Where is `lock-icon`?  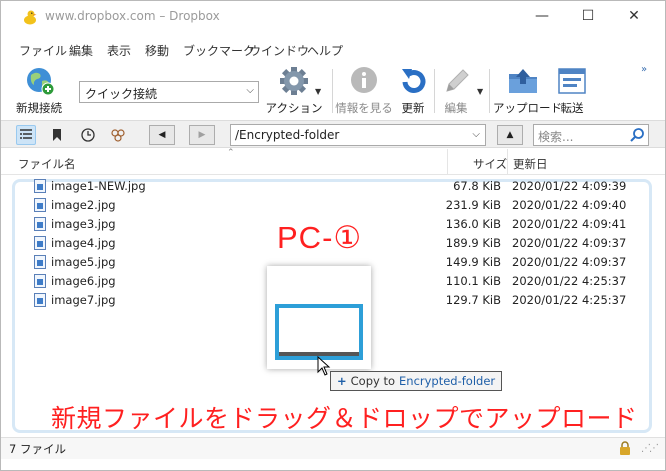 lock-icon is located at coordinates (625, 448).